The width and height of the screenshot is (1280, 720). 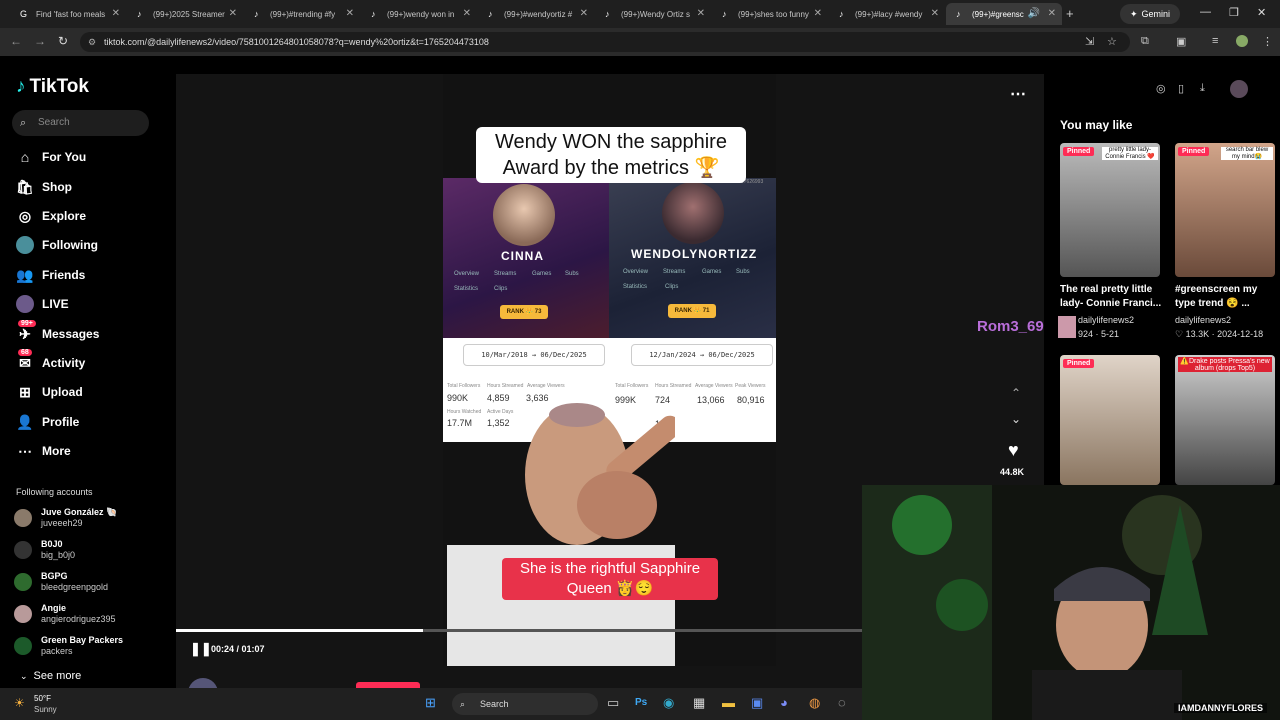 I want to click on chevron-up-icon: ⌃, so click(x=1016, y=393).